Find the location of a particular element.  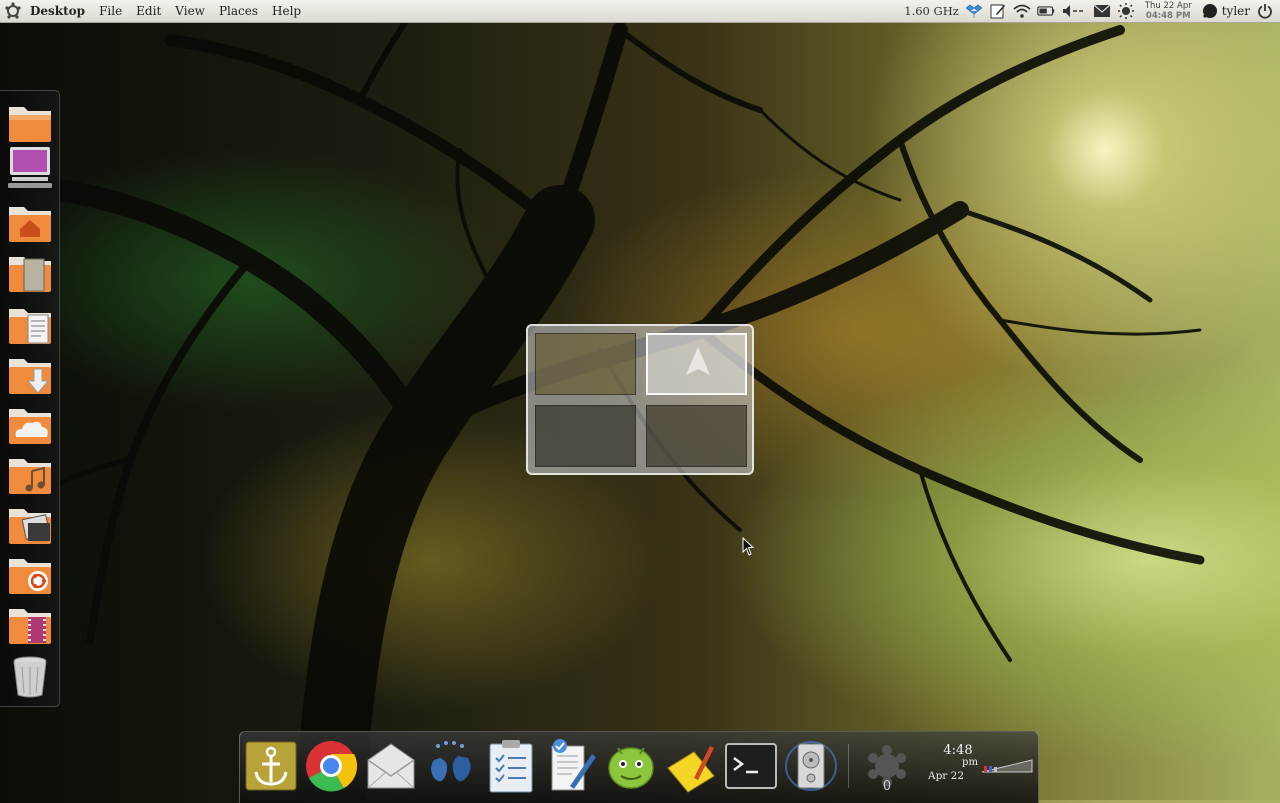

svg-text: 0 is located at coordinates (887, 786).